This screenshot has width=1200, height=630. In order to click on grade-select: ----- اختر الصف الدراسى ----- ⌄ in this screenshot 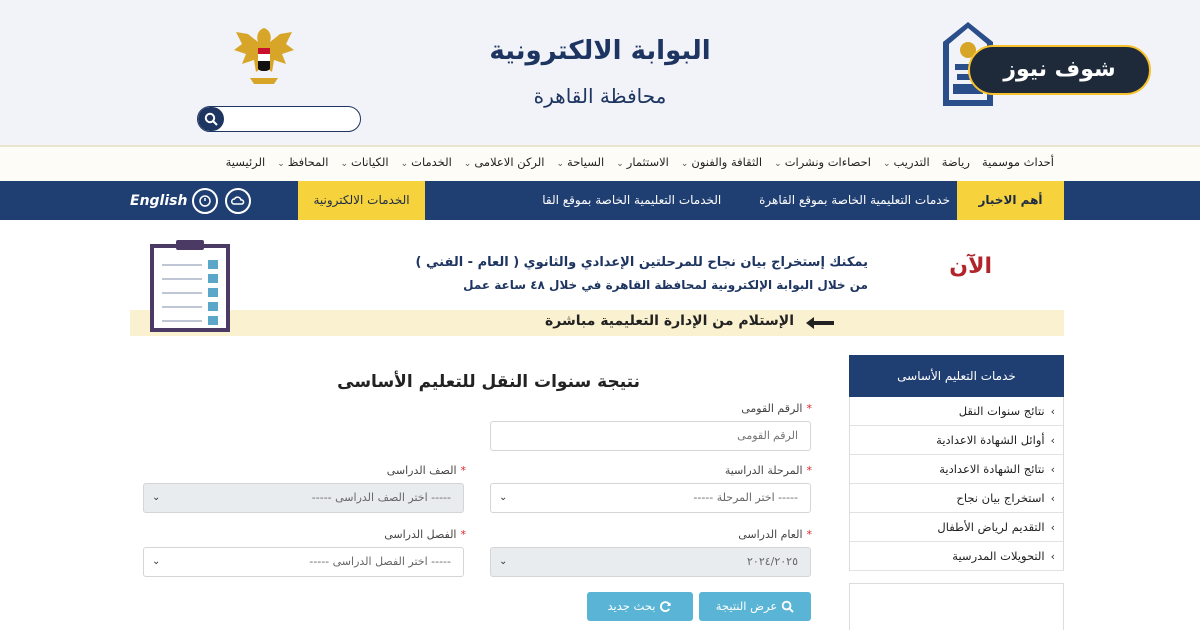, I will do `click(303, 498)`.